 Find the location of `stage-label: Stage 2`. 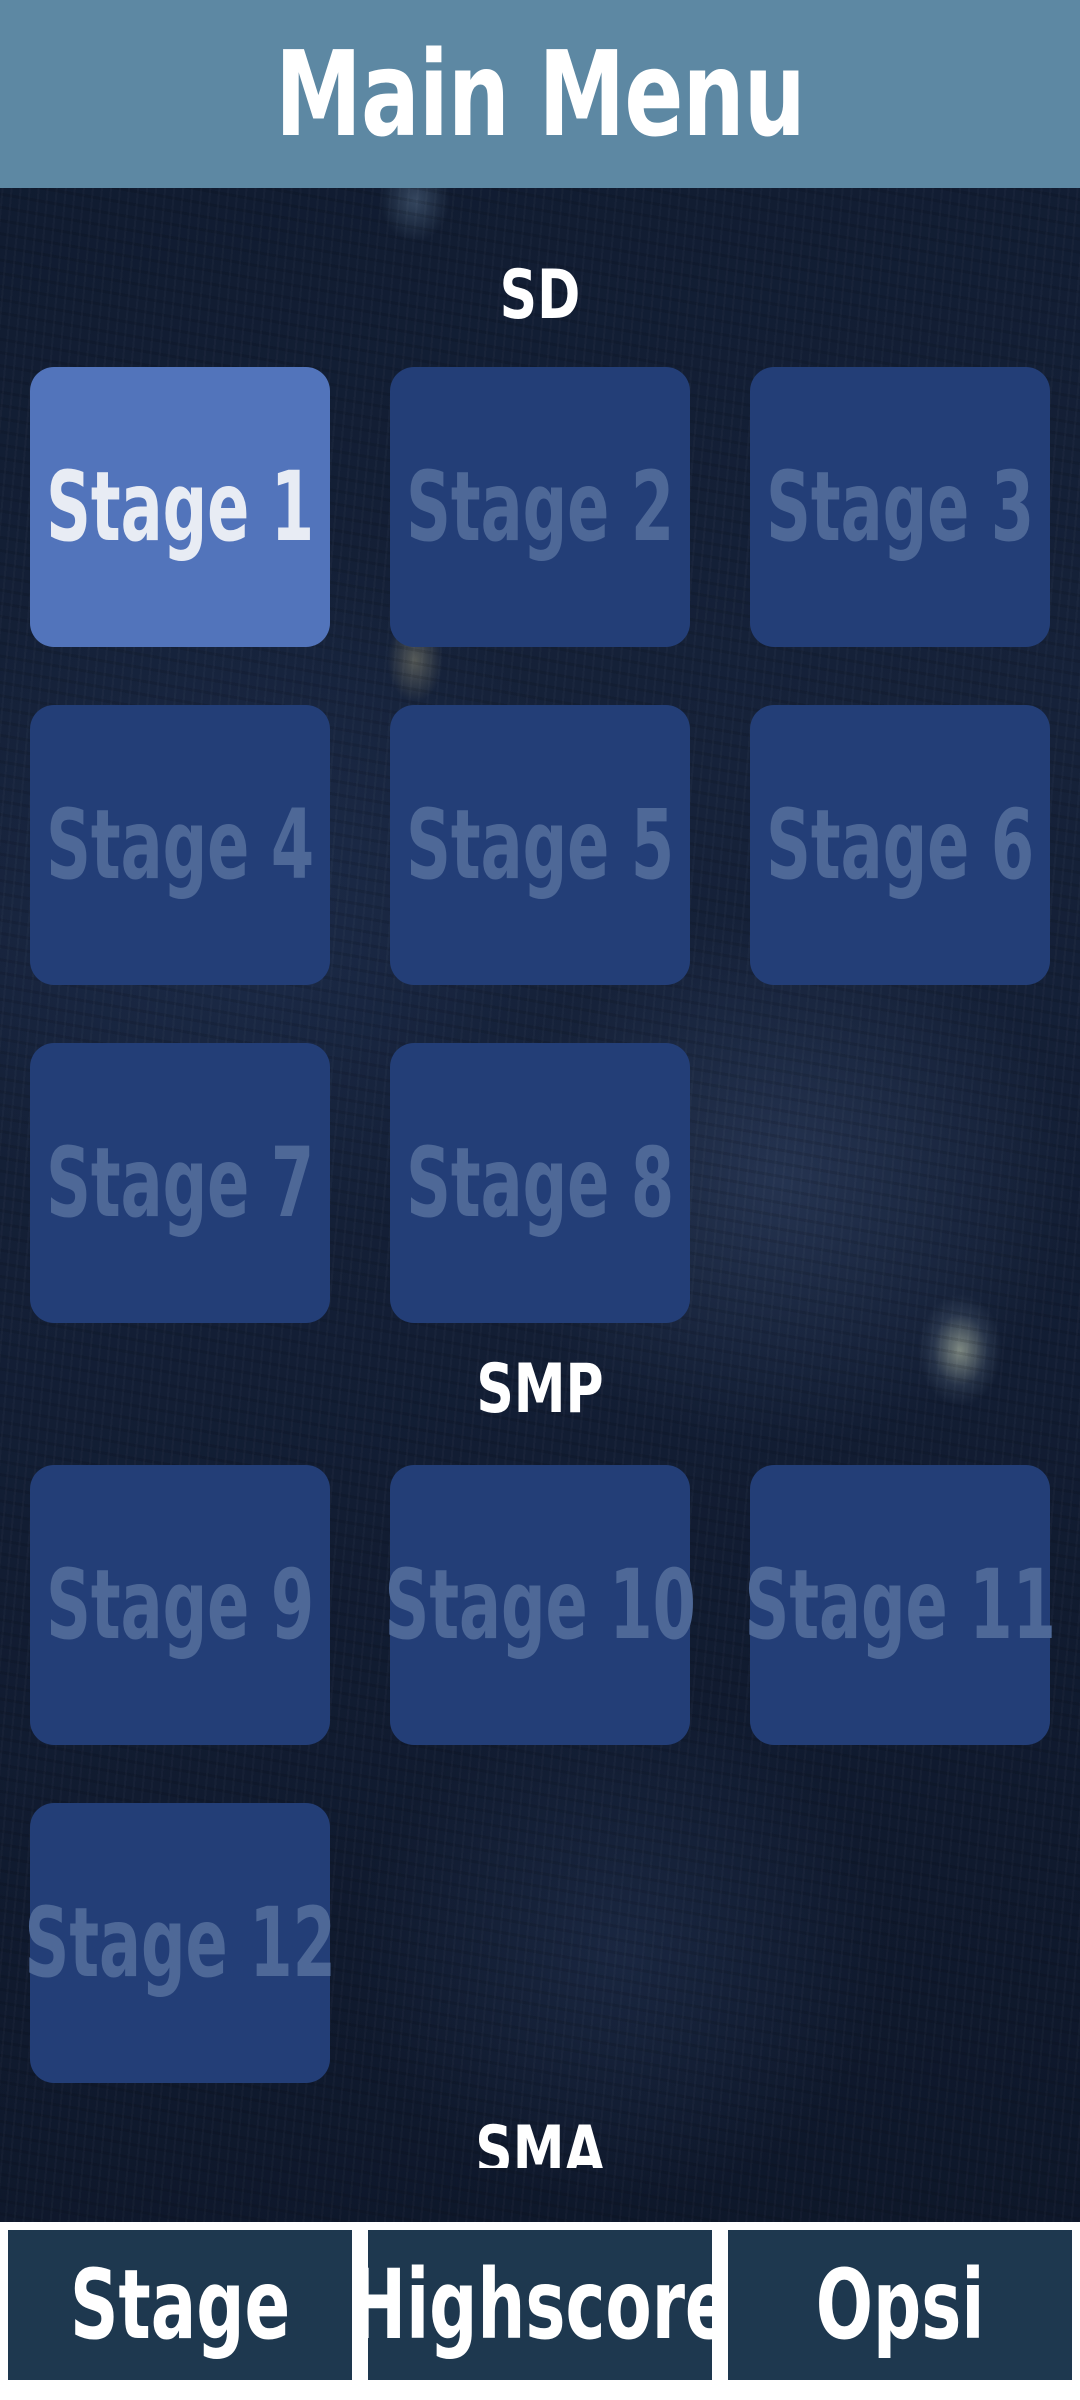

stage-label: Stage 2 is located at coordinates (540, 507).